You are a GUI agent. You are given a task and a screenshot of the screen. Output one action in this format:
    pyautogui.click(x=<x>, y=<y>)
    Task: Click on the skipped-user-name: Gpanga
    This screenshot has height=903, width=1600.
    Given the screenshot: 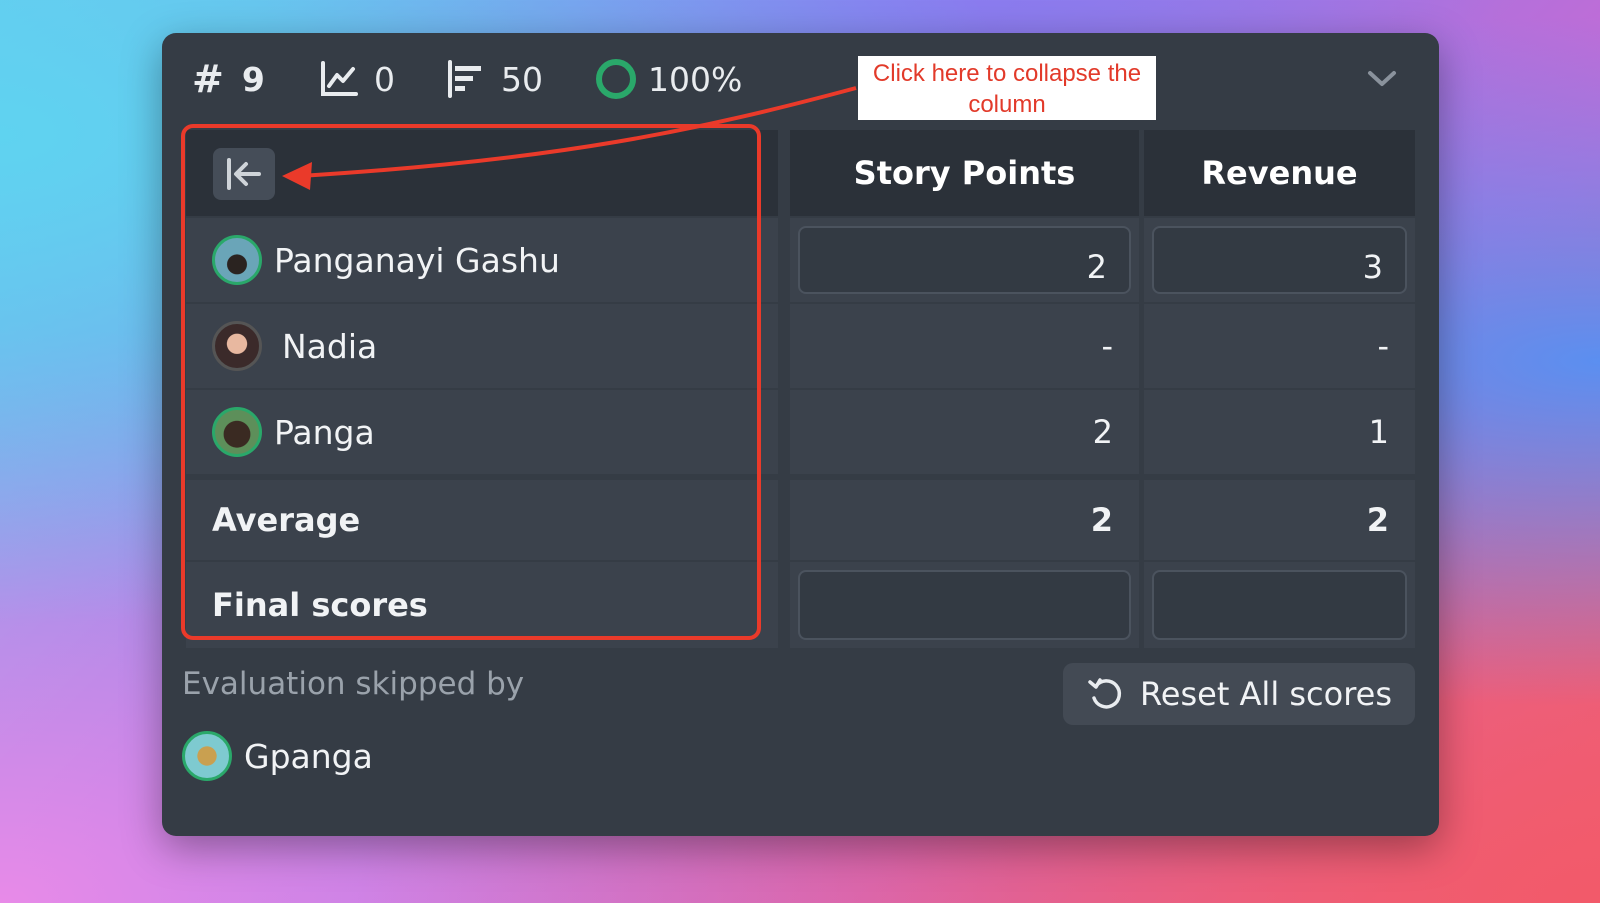 What is the action you would take?
    pyautogui.click(x=308, y=756)
    